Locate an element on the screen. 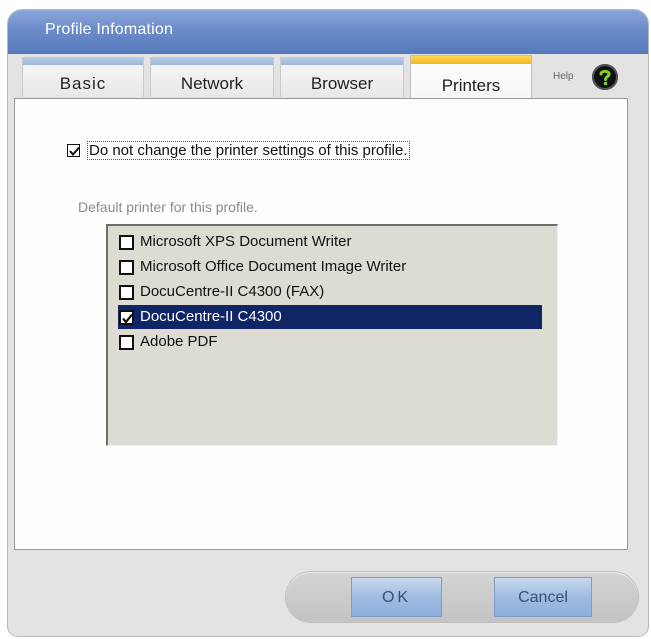 The image size is (651, 639). tab-browser: Browser is located at coordinates (342, 77).